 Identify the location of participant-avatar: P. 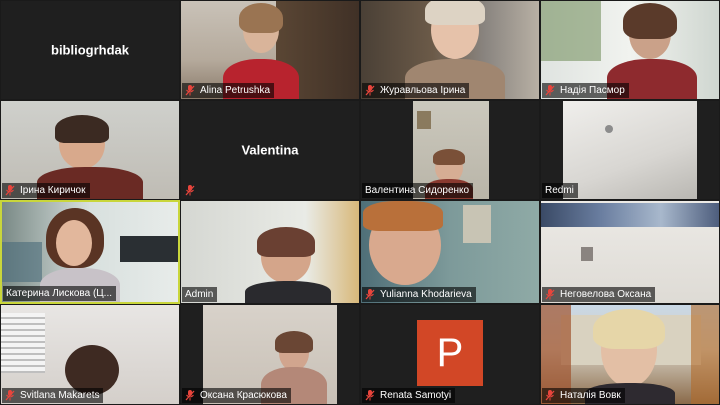
(450, 352).